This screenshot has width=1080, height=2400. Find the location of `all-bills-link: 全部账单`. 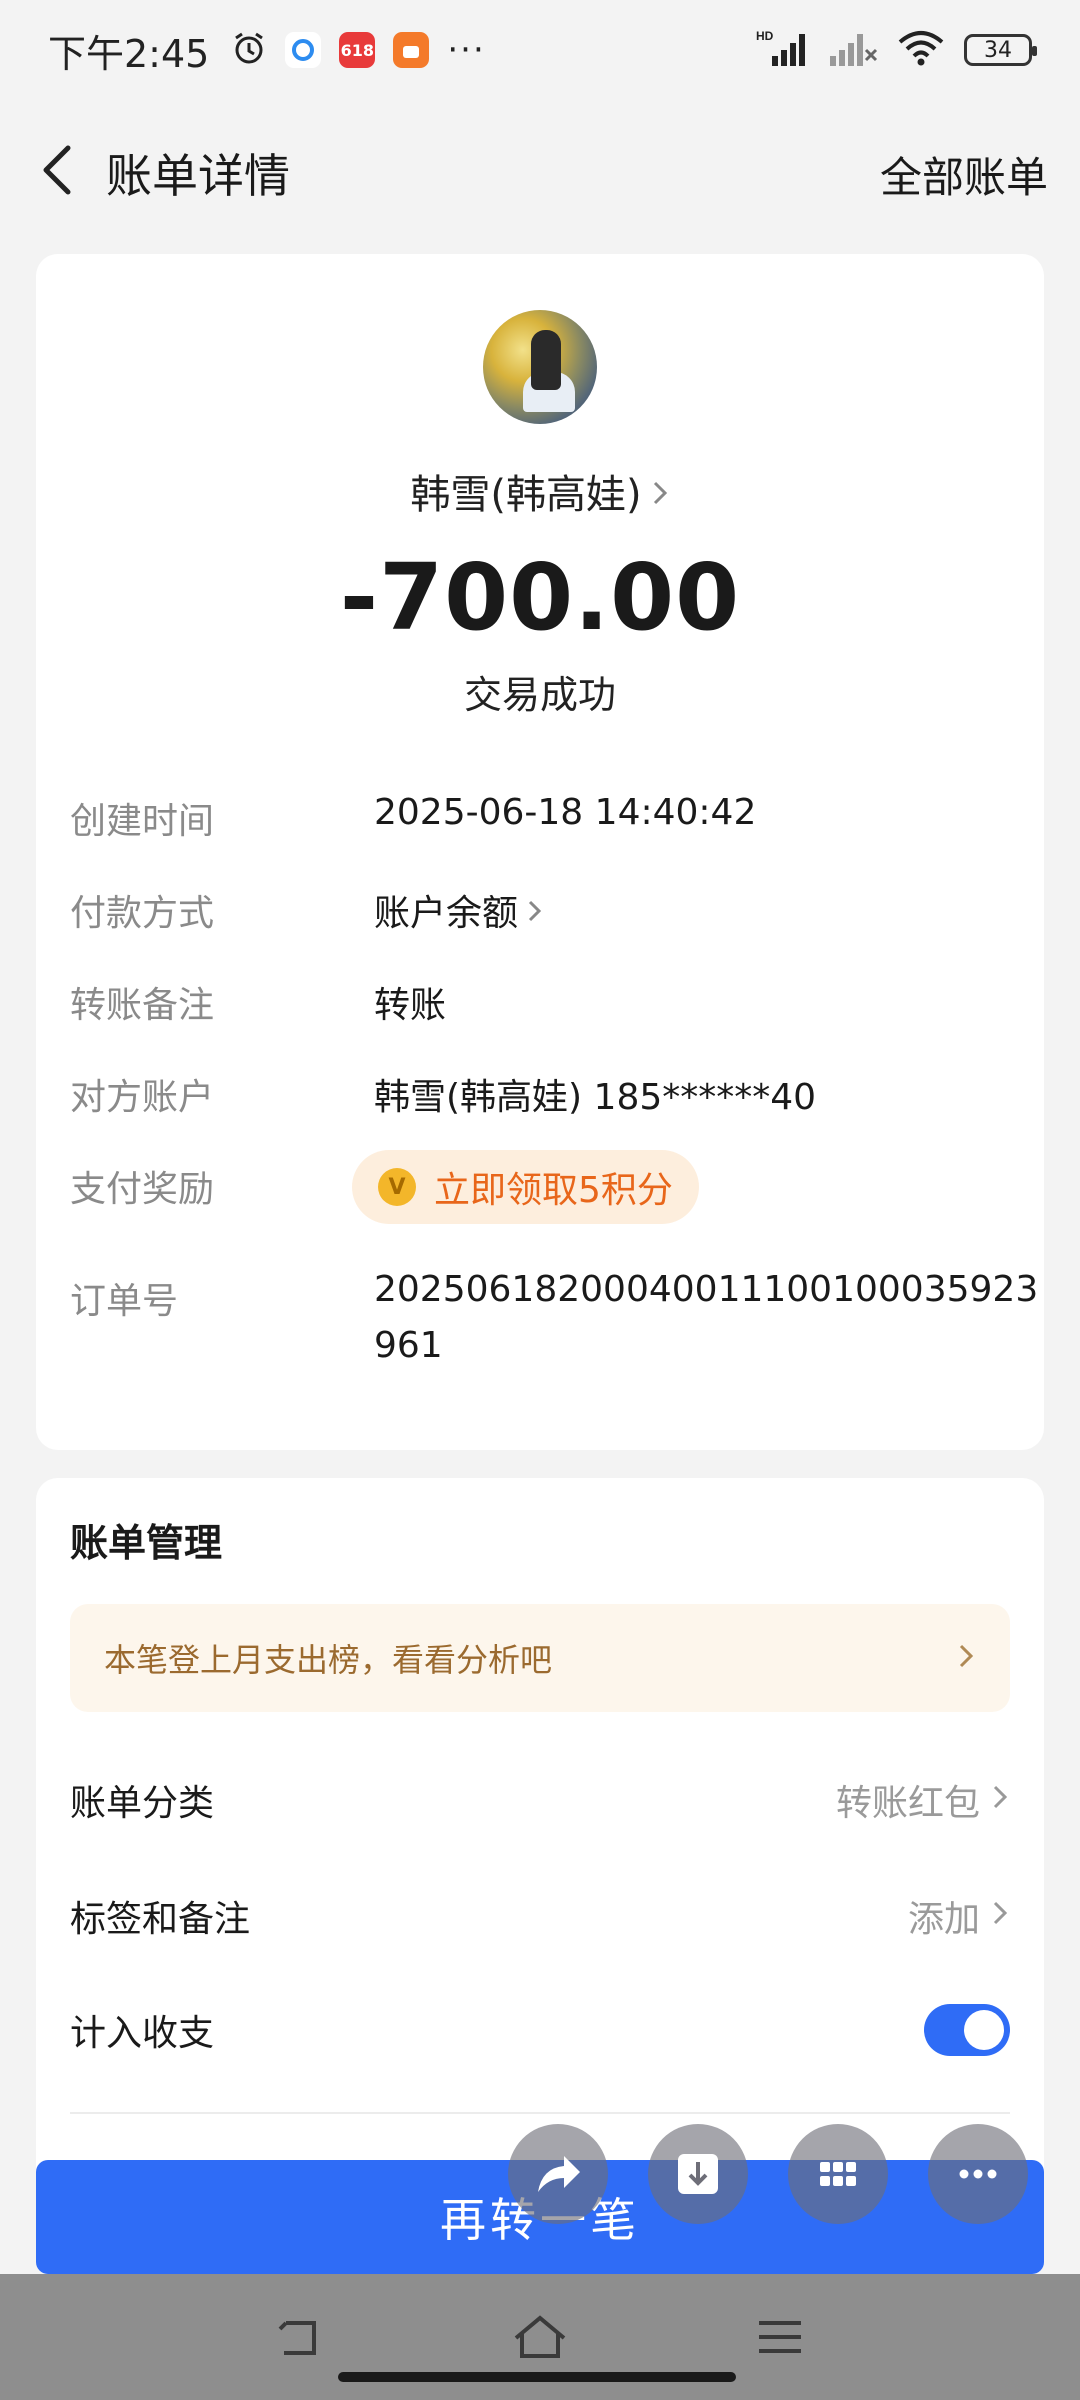

all-bills-link: 全部账单 is located at coordinates (964, 174).